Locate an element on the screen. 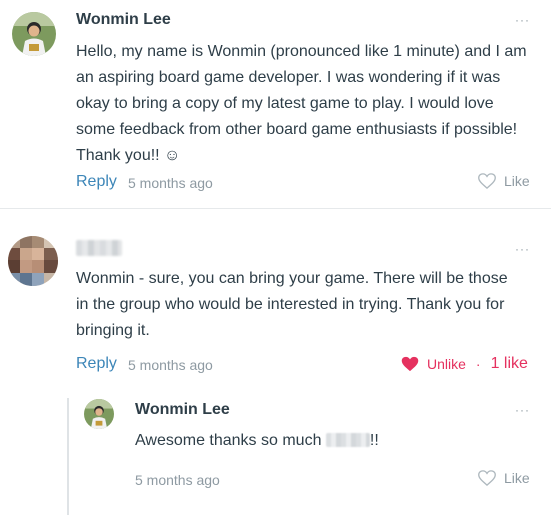 The width and height of the screenshot is (551, 515). unlike-label: Unlike is located at coordinates (446, 364).